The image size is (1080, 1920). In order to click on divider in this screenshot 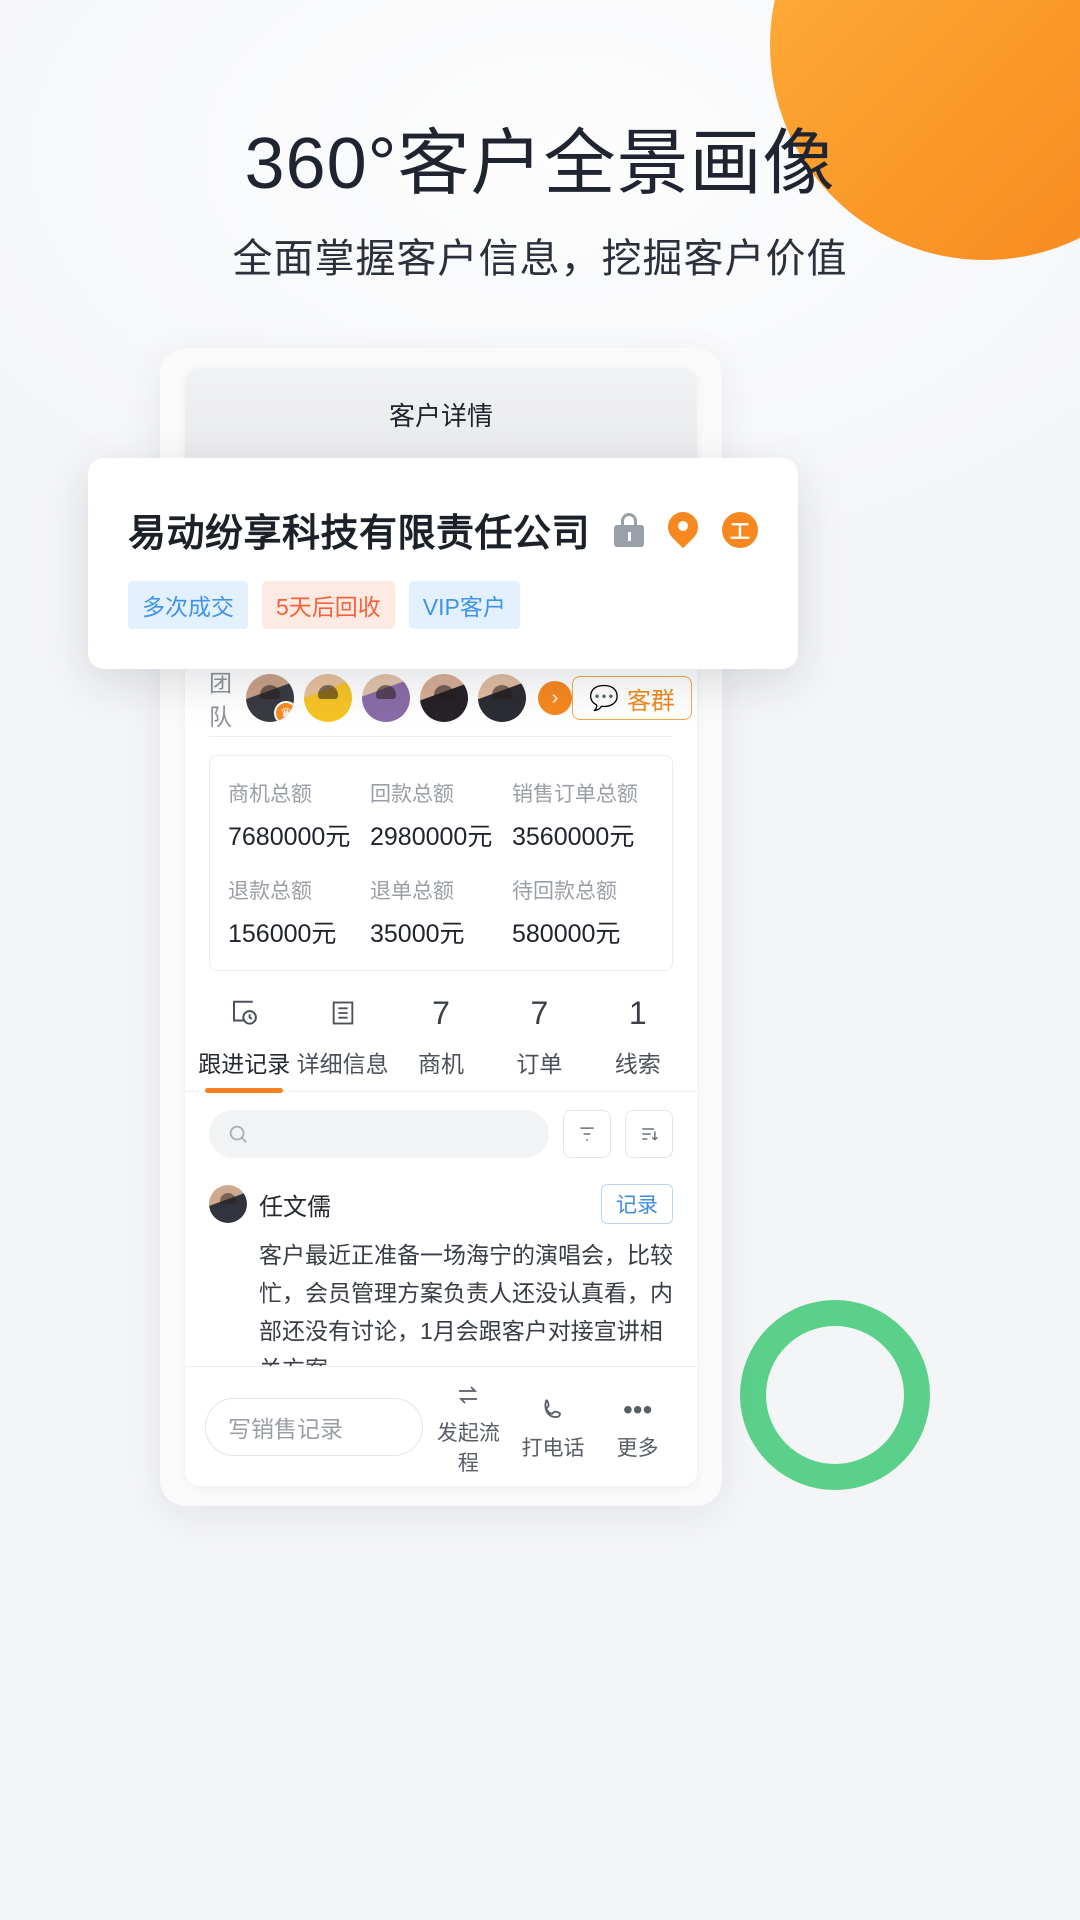, I will do `click(441, 736)`.